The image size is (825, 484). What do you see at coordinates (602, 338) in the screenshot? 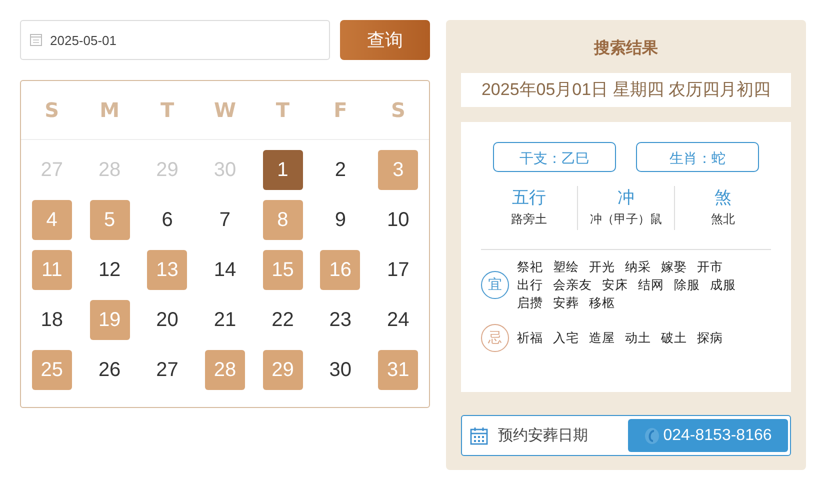
I see `activity-label: 造屋` at bounding box center [602, 338].